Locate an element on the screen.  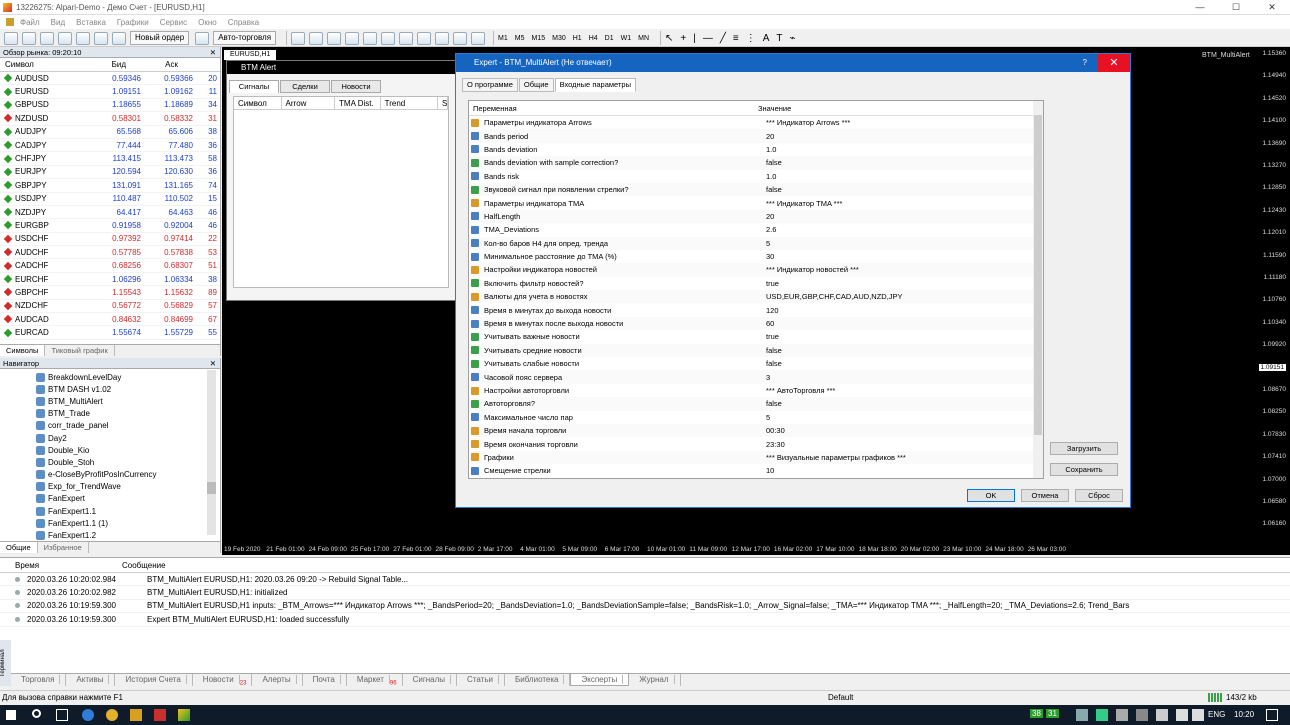
menu-window: Окно is located at coordinates (207, 22).